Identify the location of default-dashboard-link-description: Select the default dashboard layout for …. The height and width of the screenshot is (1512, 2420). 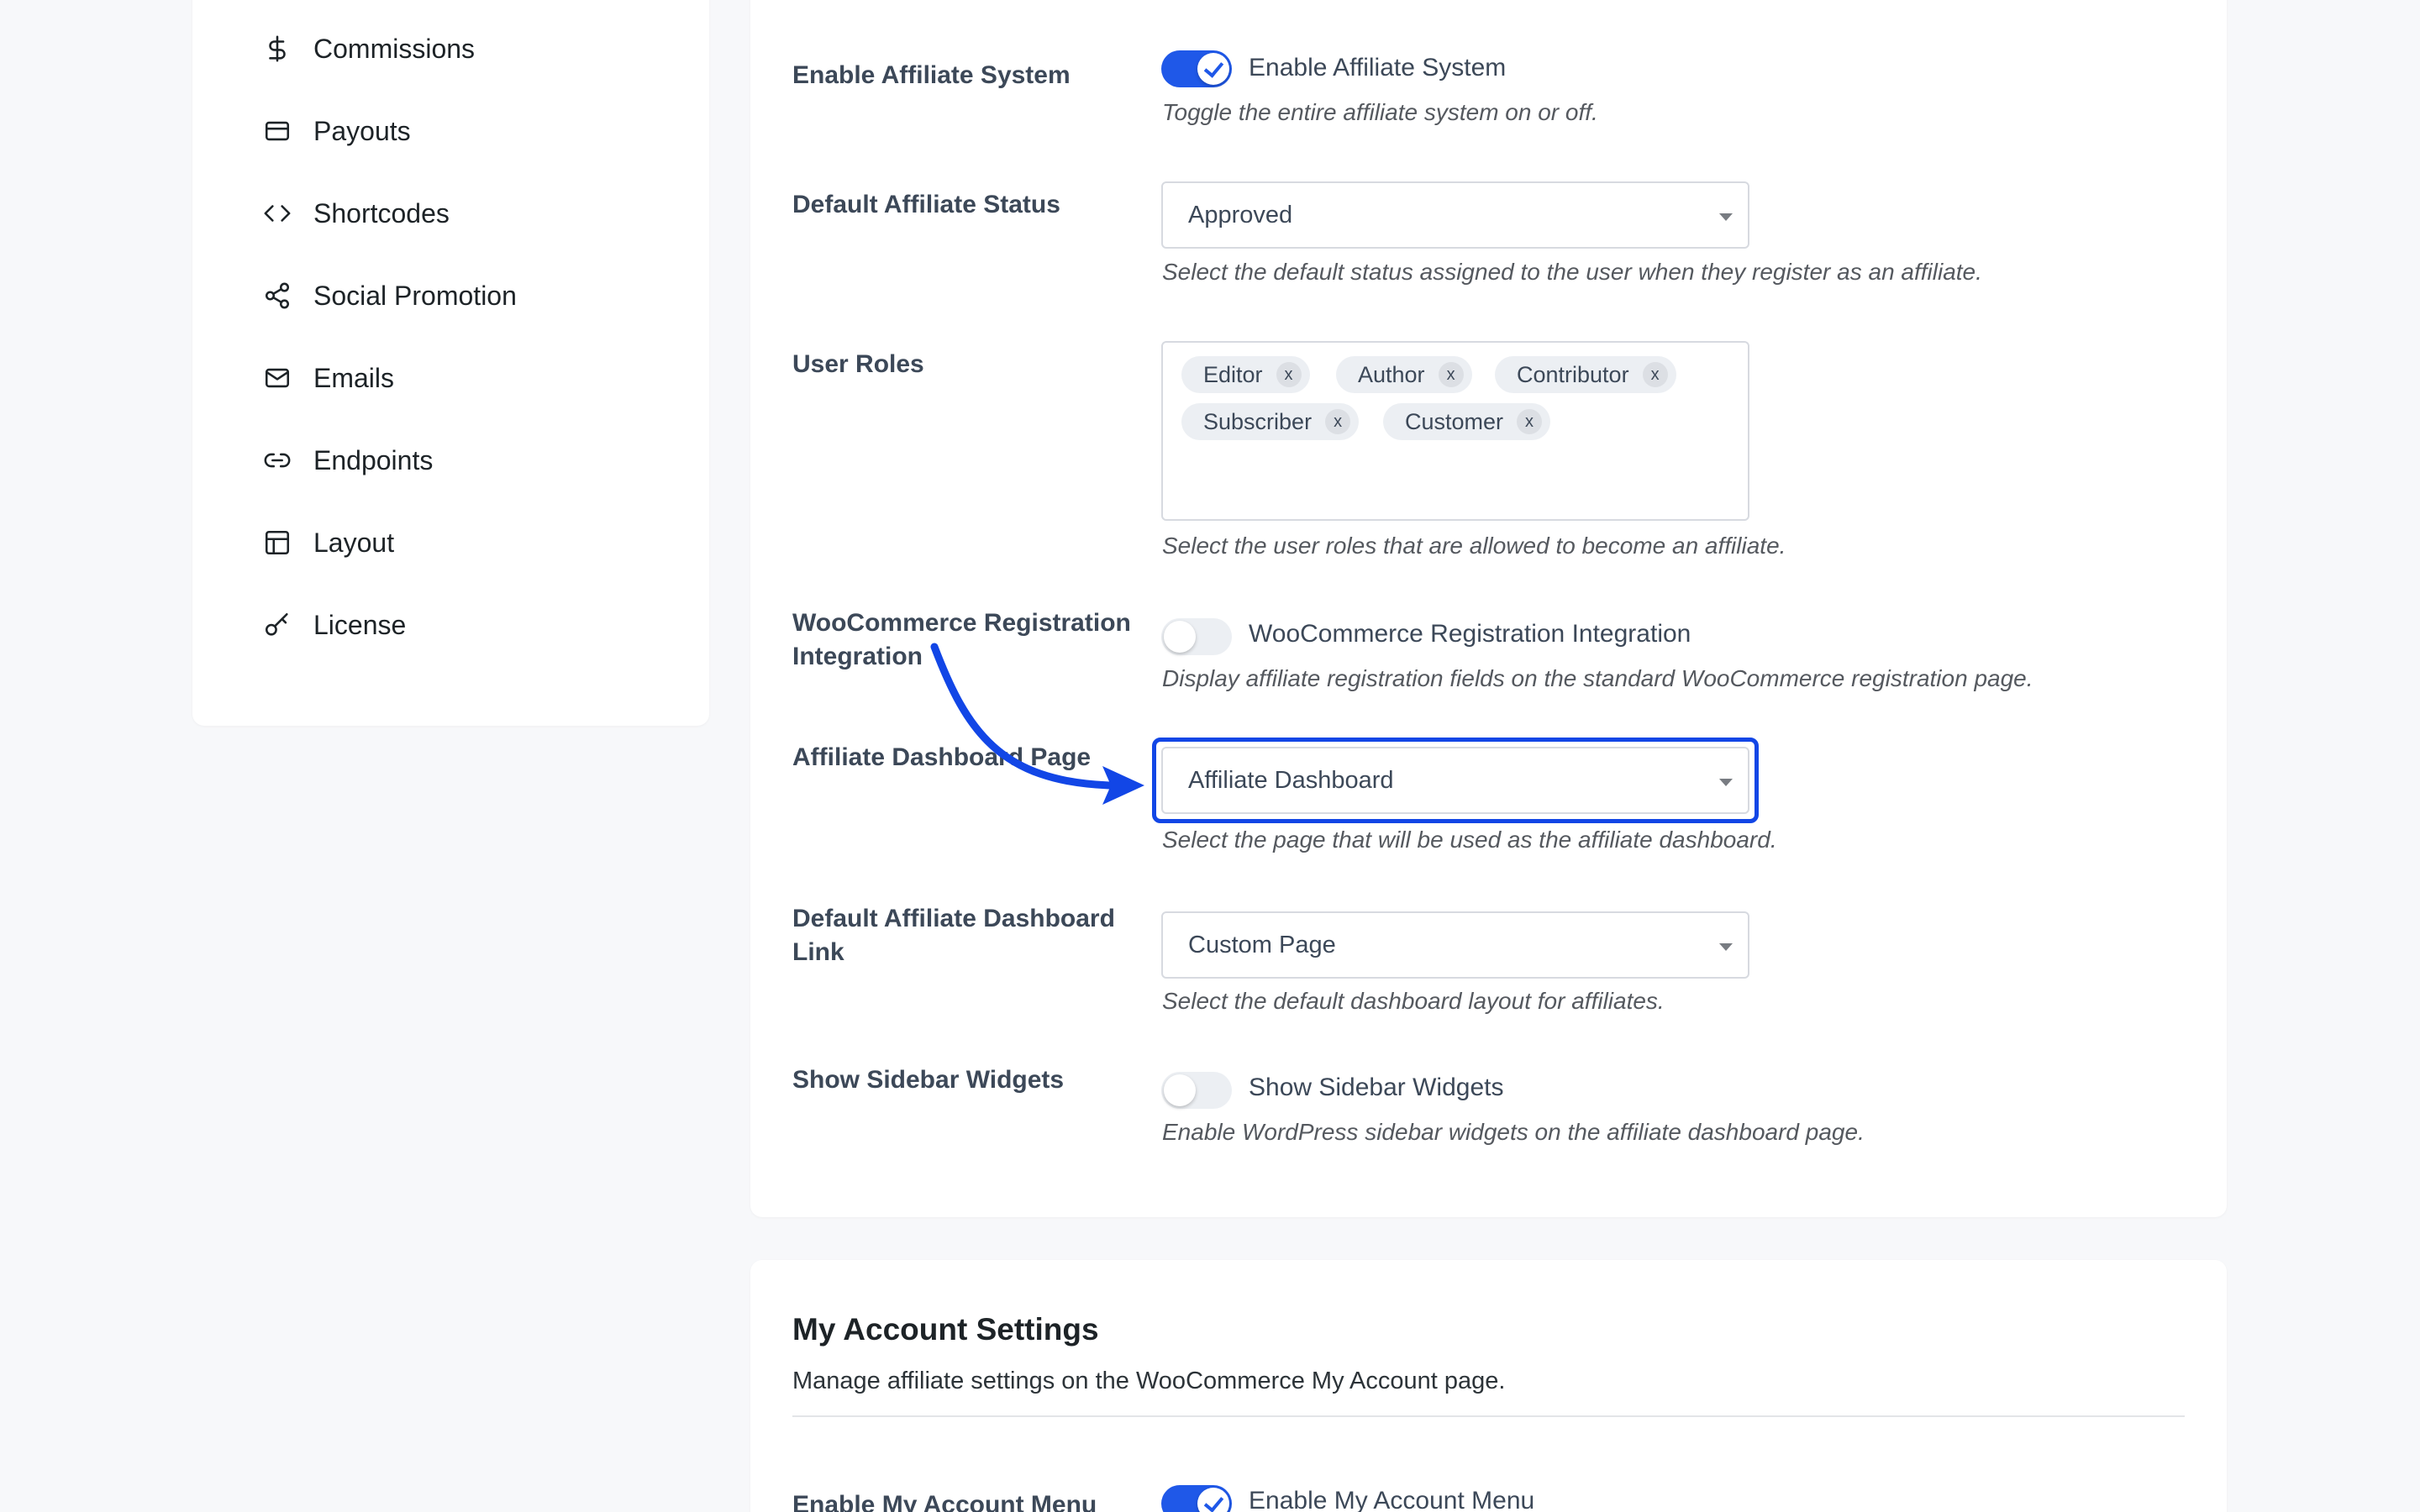
(1413, 1001).